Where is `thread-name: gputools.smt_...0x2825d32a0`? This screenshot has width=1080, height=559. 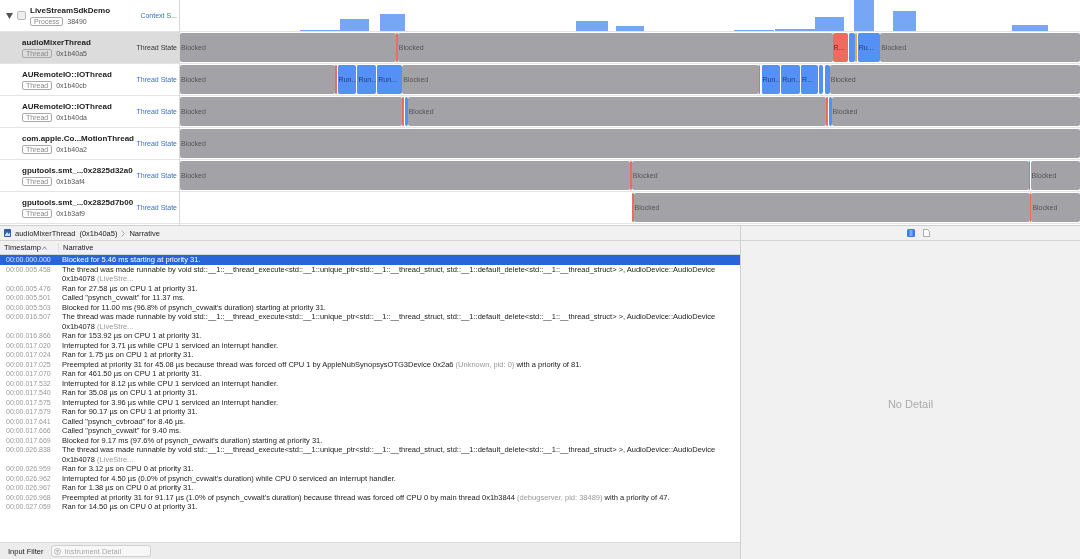
thread-name: gputools.smt_...0x2825d32a0 is located at coordinates (78, 170).